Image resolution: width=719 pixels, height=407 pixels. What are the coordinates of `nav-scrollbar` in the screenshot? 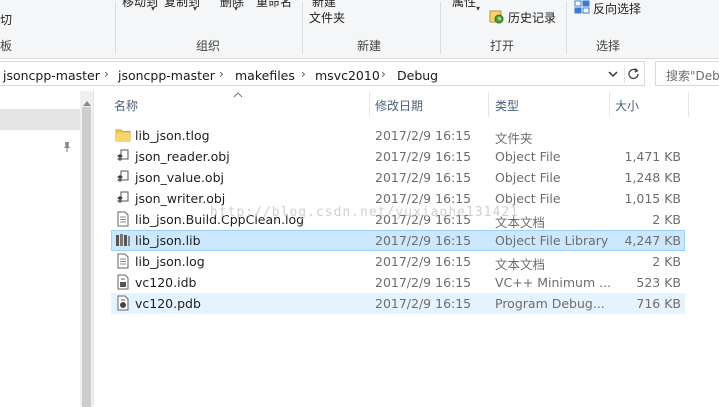 It's located at (86, 249).